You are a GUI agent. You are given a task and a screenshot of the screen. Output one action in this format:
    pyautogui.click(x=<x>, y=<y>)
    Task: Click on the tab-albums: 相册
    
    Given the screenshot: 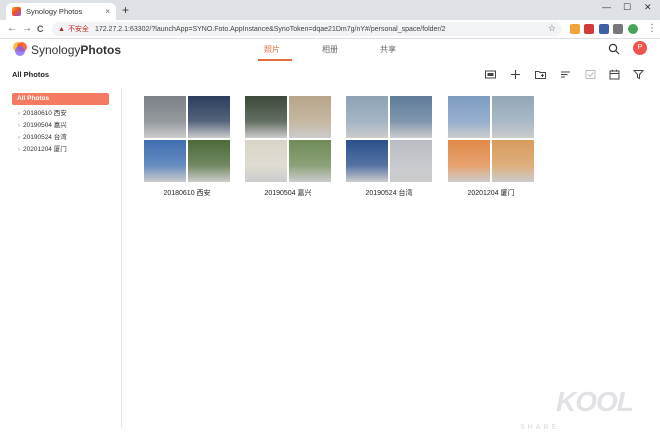 What is the action you would take?
    pyautogui.click(x=330, y=49)
    